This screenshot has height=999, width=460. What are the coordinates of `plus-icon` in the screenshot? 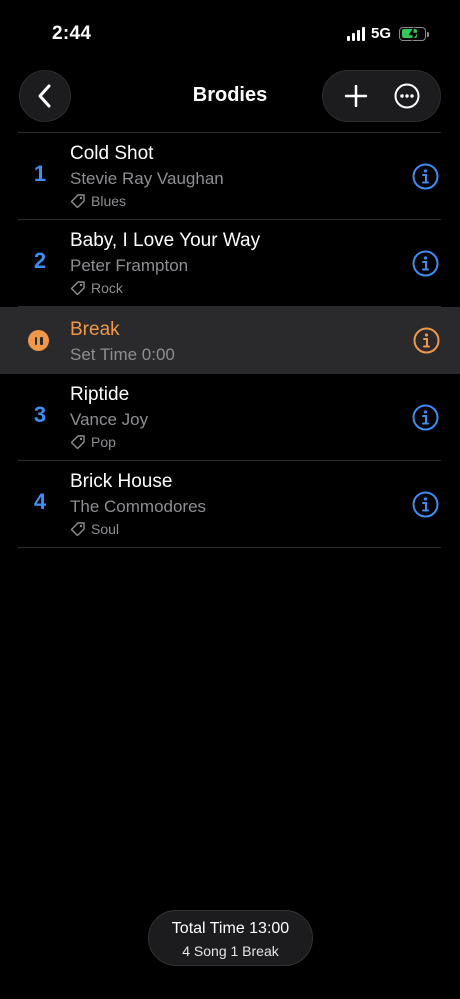 It's located at (356, 96).